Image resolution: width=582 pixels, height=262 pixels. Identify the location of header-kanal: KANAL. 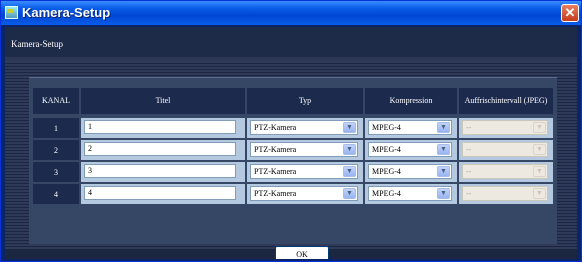
(56, 101).